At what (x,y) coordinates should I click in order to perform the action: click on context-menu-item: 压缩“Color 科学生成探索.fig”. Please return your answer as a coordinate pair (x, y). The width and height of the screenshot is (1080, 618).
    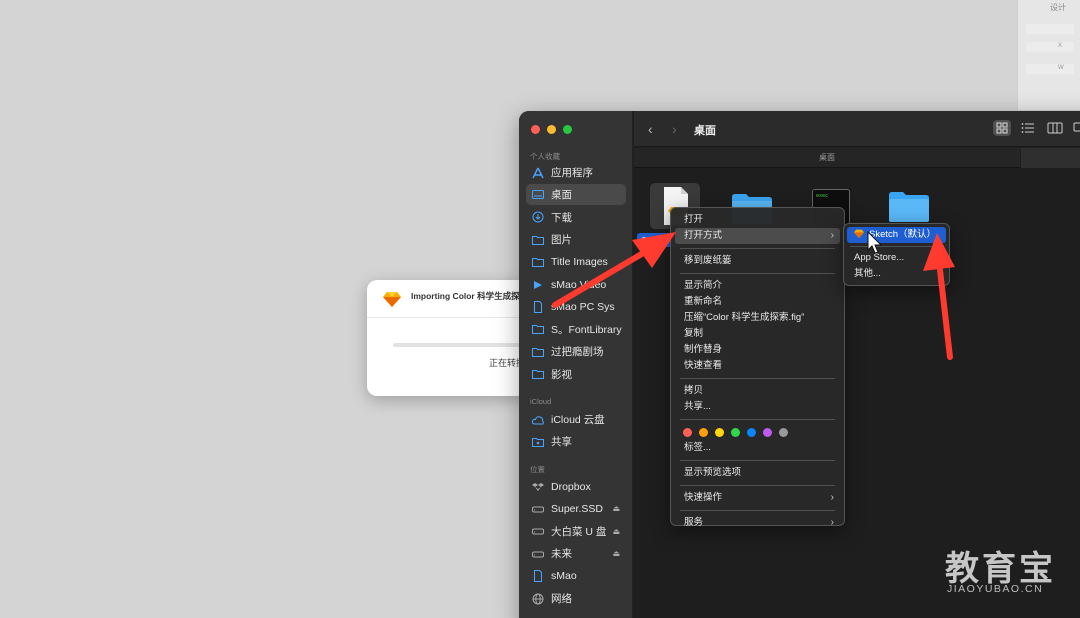
    Looking at the image, I should click on (757, 318).